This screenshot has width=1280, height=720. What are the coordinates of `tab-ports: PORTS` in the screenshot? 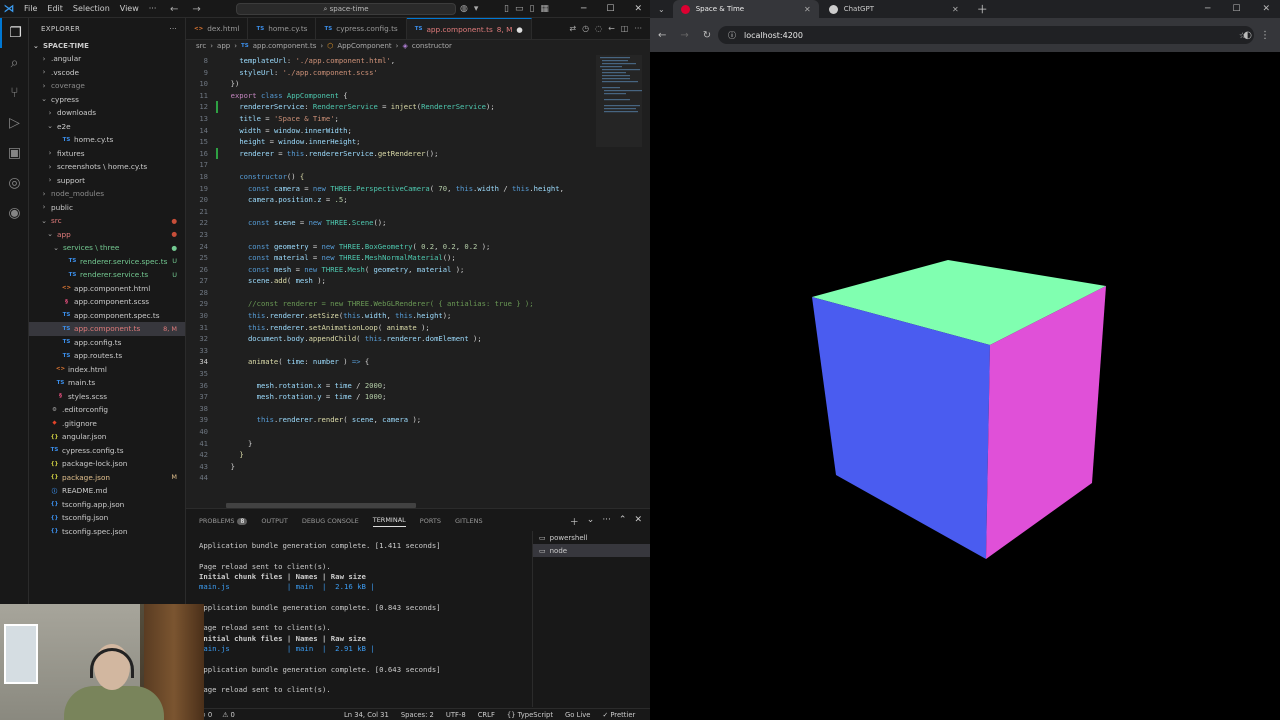 It's located at (430, 521).